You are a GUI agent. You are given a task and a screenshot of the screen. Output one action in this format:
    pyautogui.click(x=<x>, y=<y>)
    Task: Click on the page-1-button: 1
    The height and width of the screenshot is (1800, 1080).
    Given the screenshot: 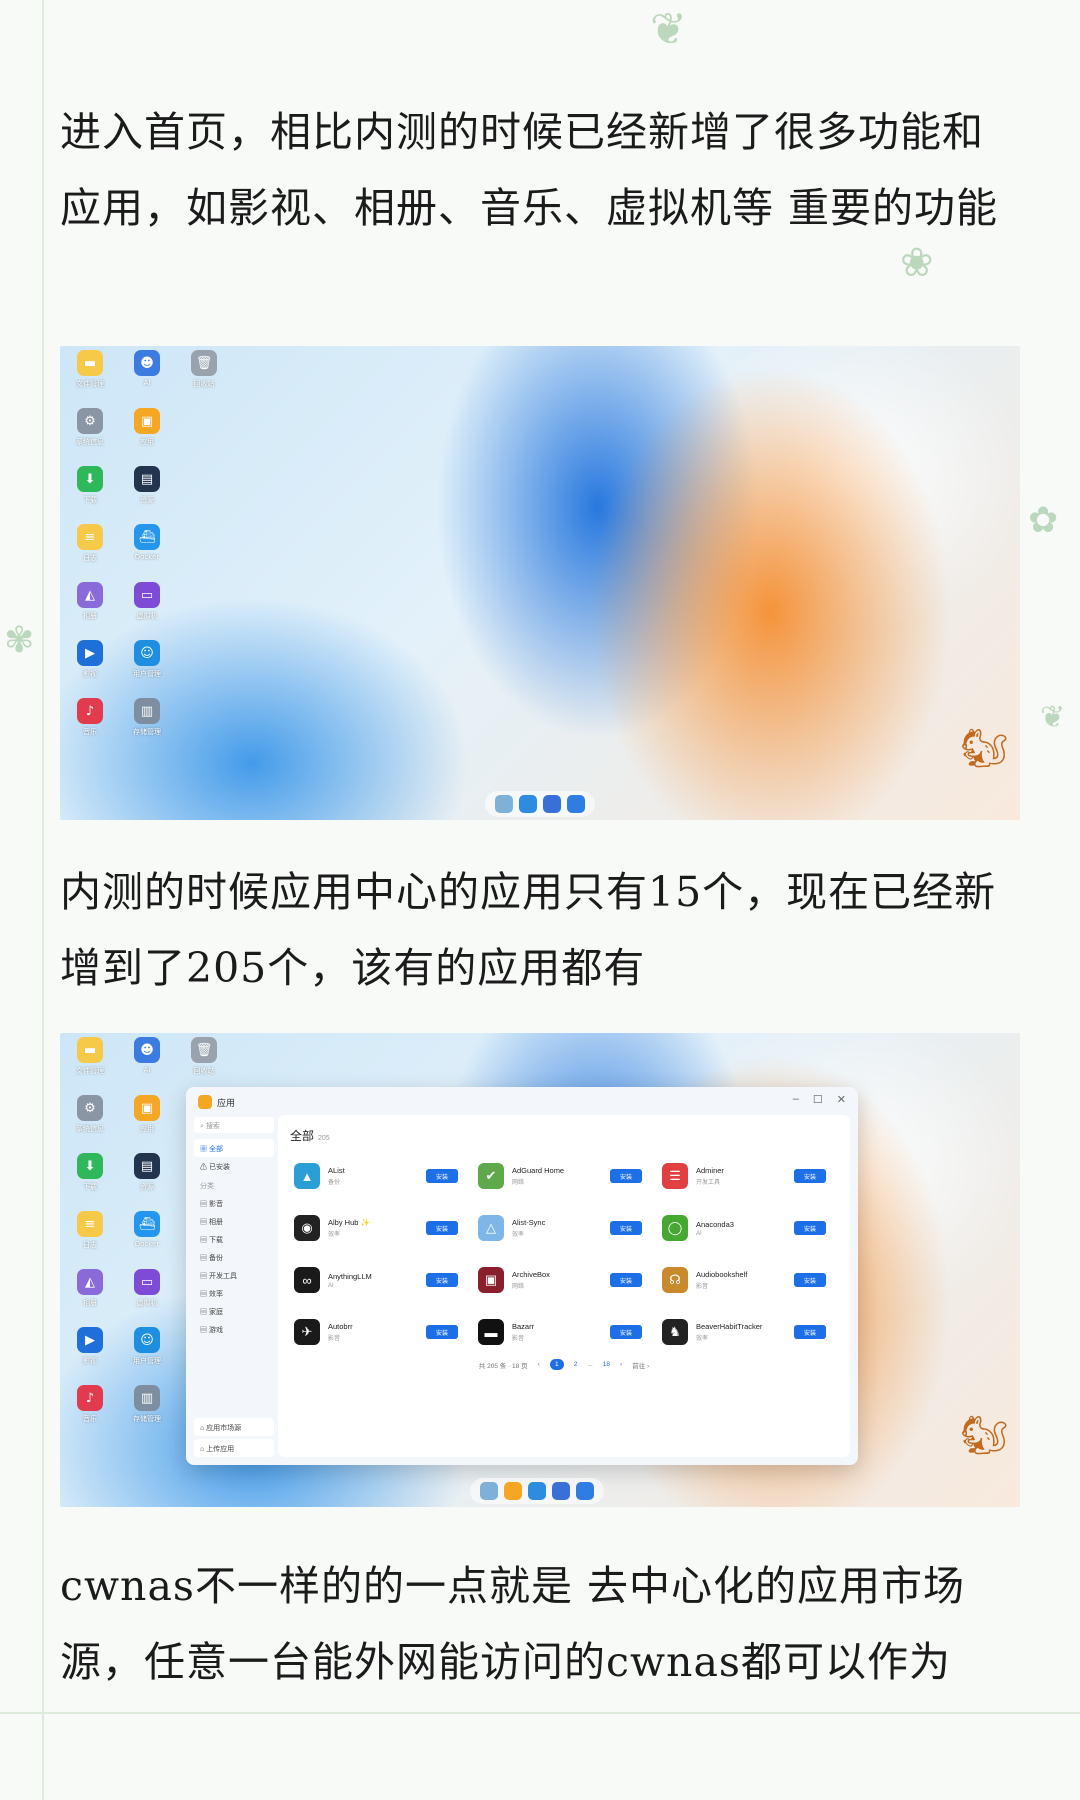 What is the action you would take?
    pyautogui.click(x=556, y=1364)
    